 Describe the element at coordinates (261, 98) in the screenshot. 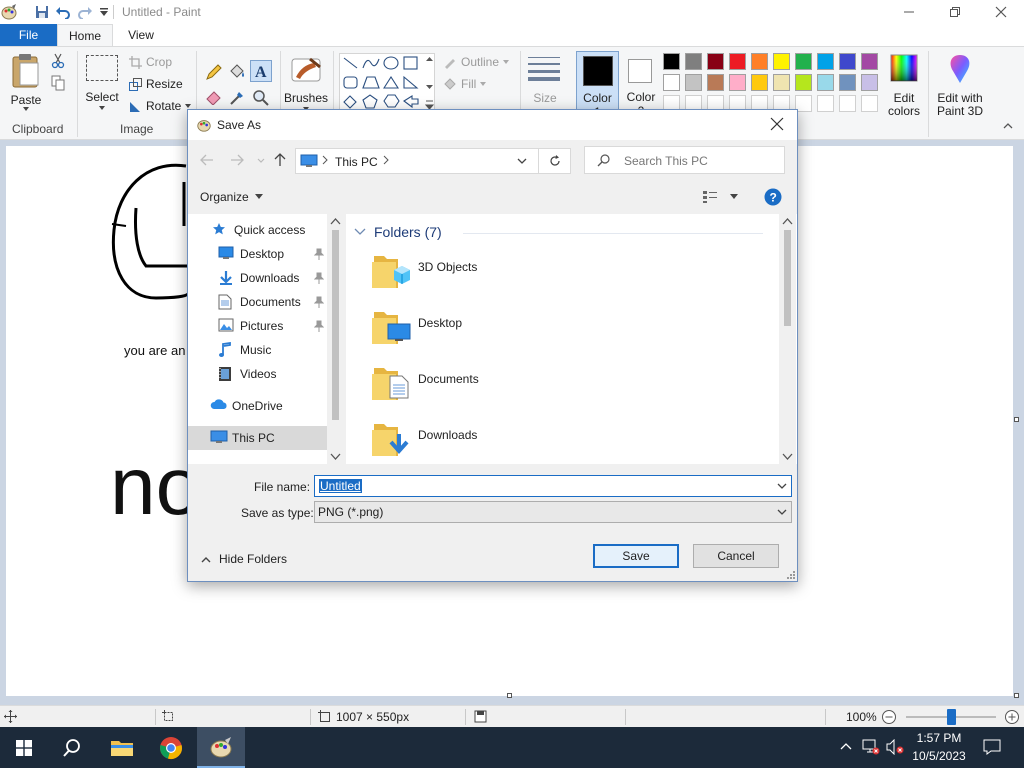

I see `magnifier-icon` at that location.